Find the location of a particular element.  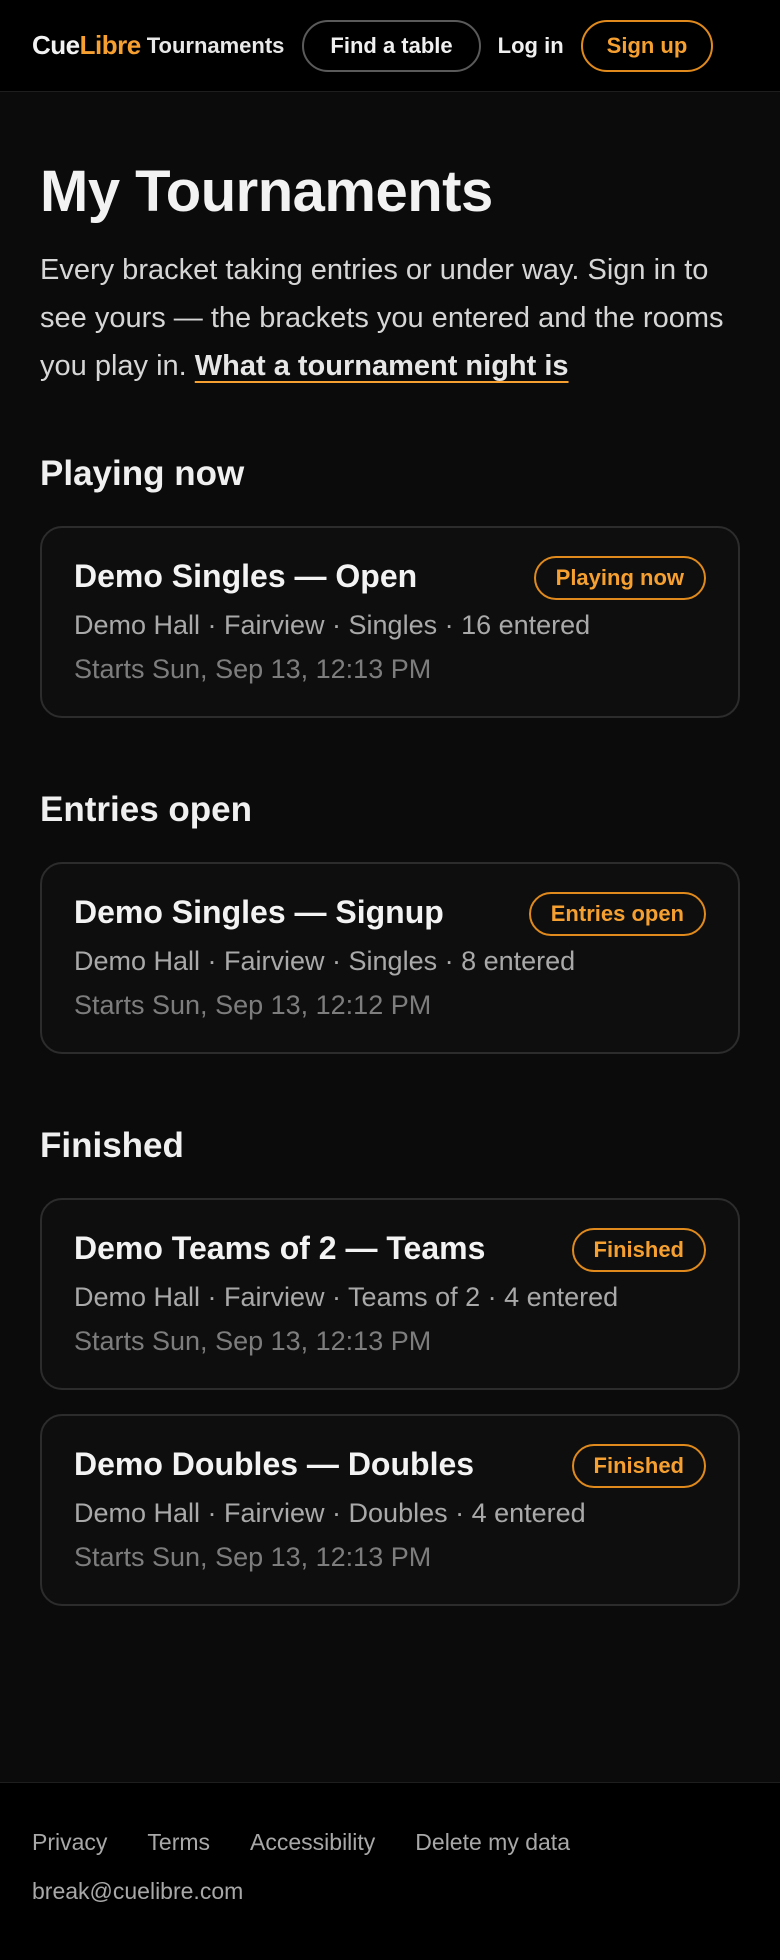

signup-button: Sign up is located at coordinates (647, 45).